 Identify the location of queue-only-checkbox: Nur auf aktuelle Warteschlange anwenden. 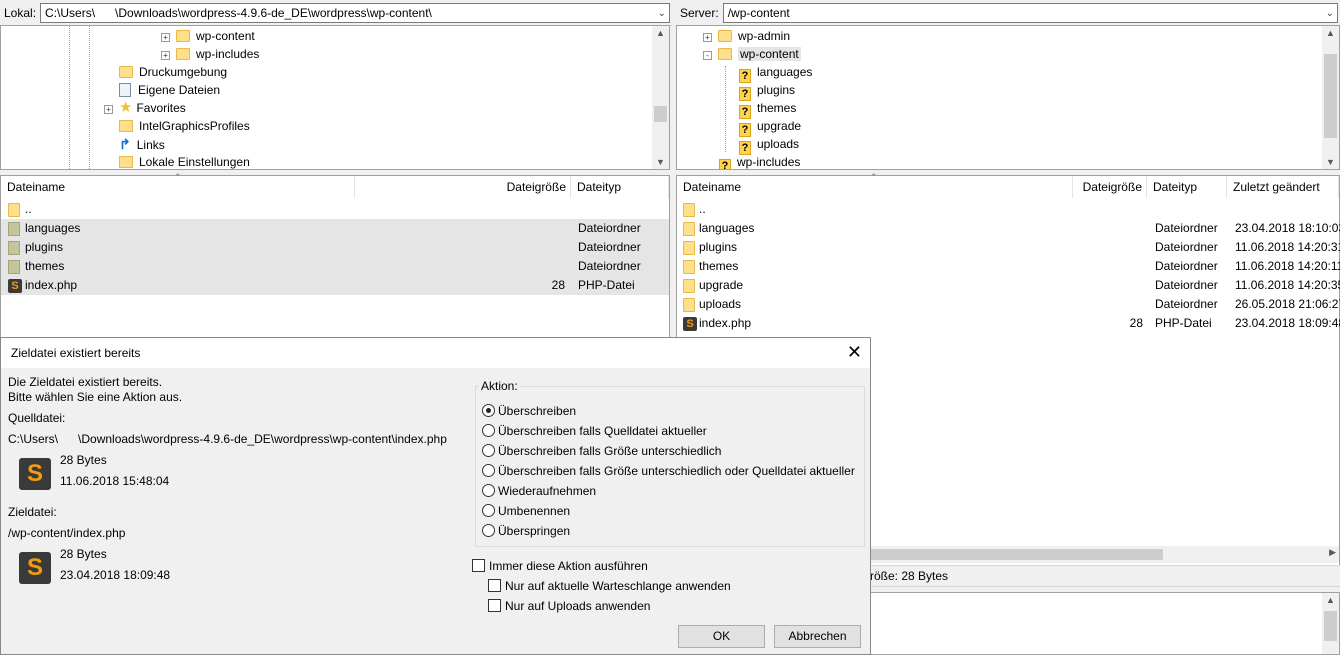
(609, 586).